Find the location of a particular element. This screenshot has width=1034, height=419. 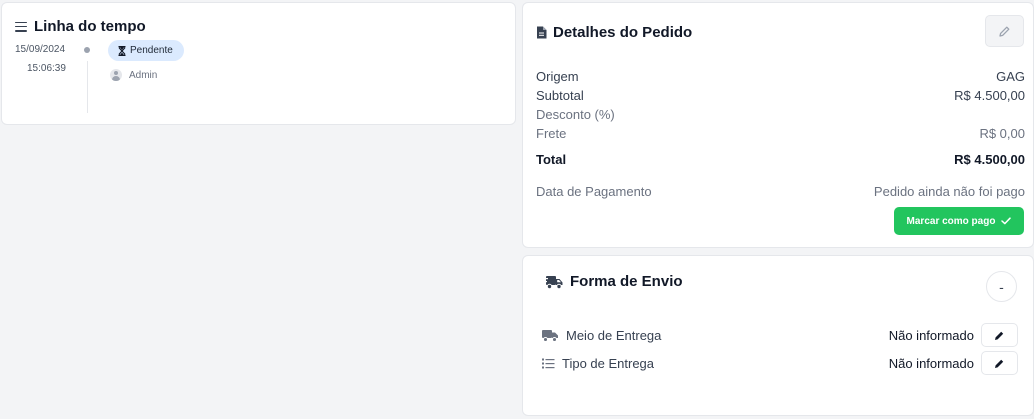

origin-row: Origem GAG is located at coordinates (780, 76).